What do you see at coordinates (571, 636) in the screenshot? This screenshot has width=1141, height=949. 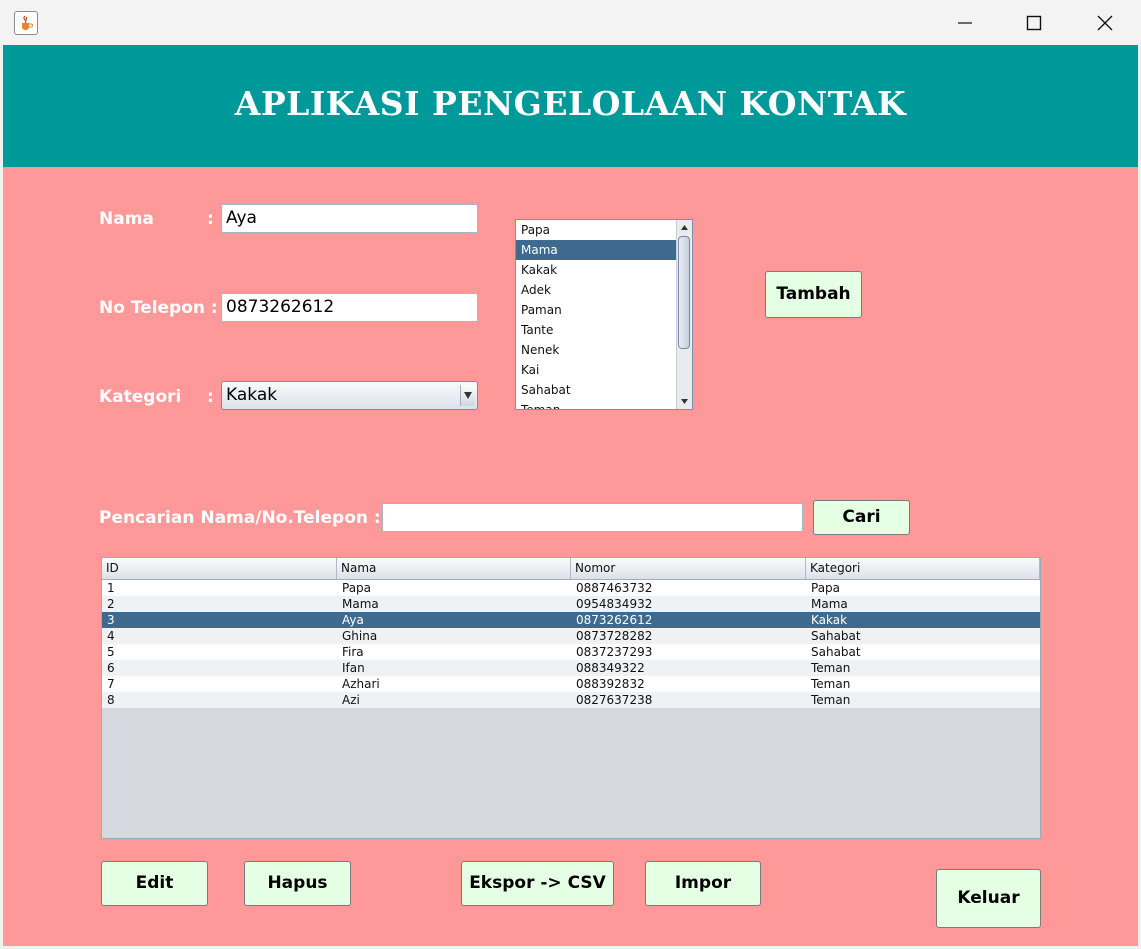 I see `table-row: 4 Ghina 0873728282 Sahabat` at bounding box center [571, 636].